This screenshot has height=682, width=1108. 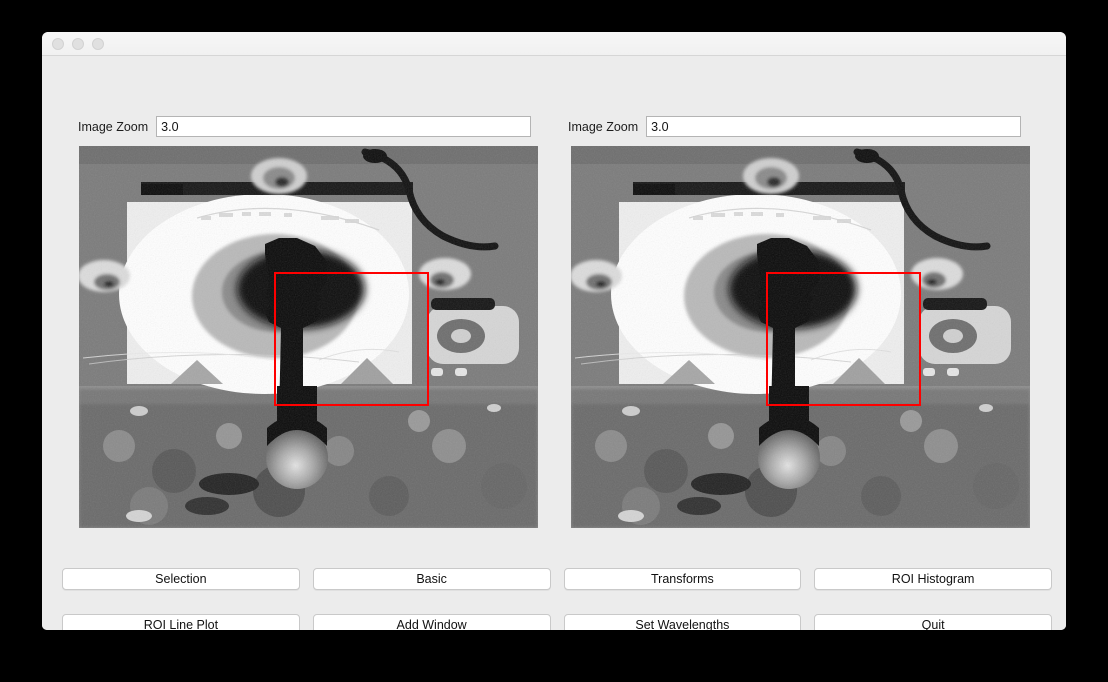 I want to click on set-wavelengths-button: Set Wavelengths, so click(x=682, y=622).